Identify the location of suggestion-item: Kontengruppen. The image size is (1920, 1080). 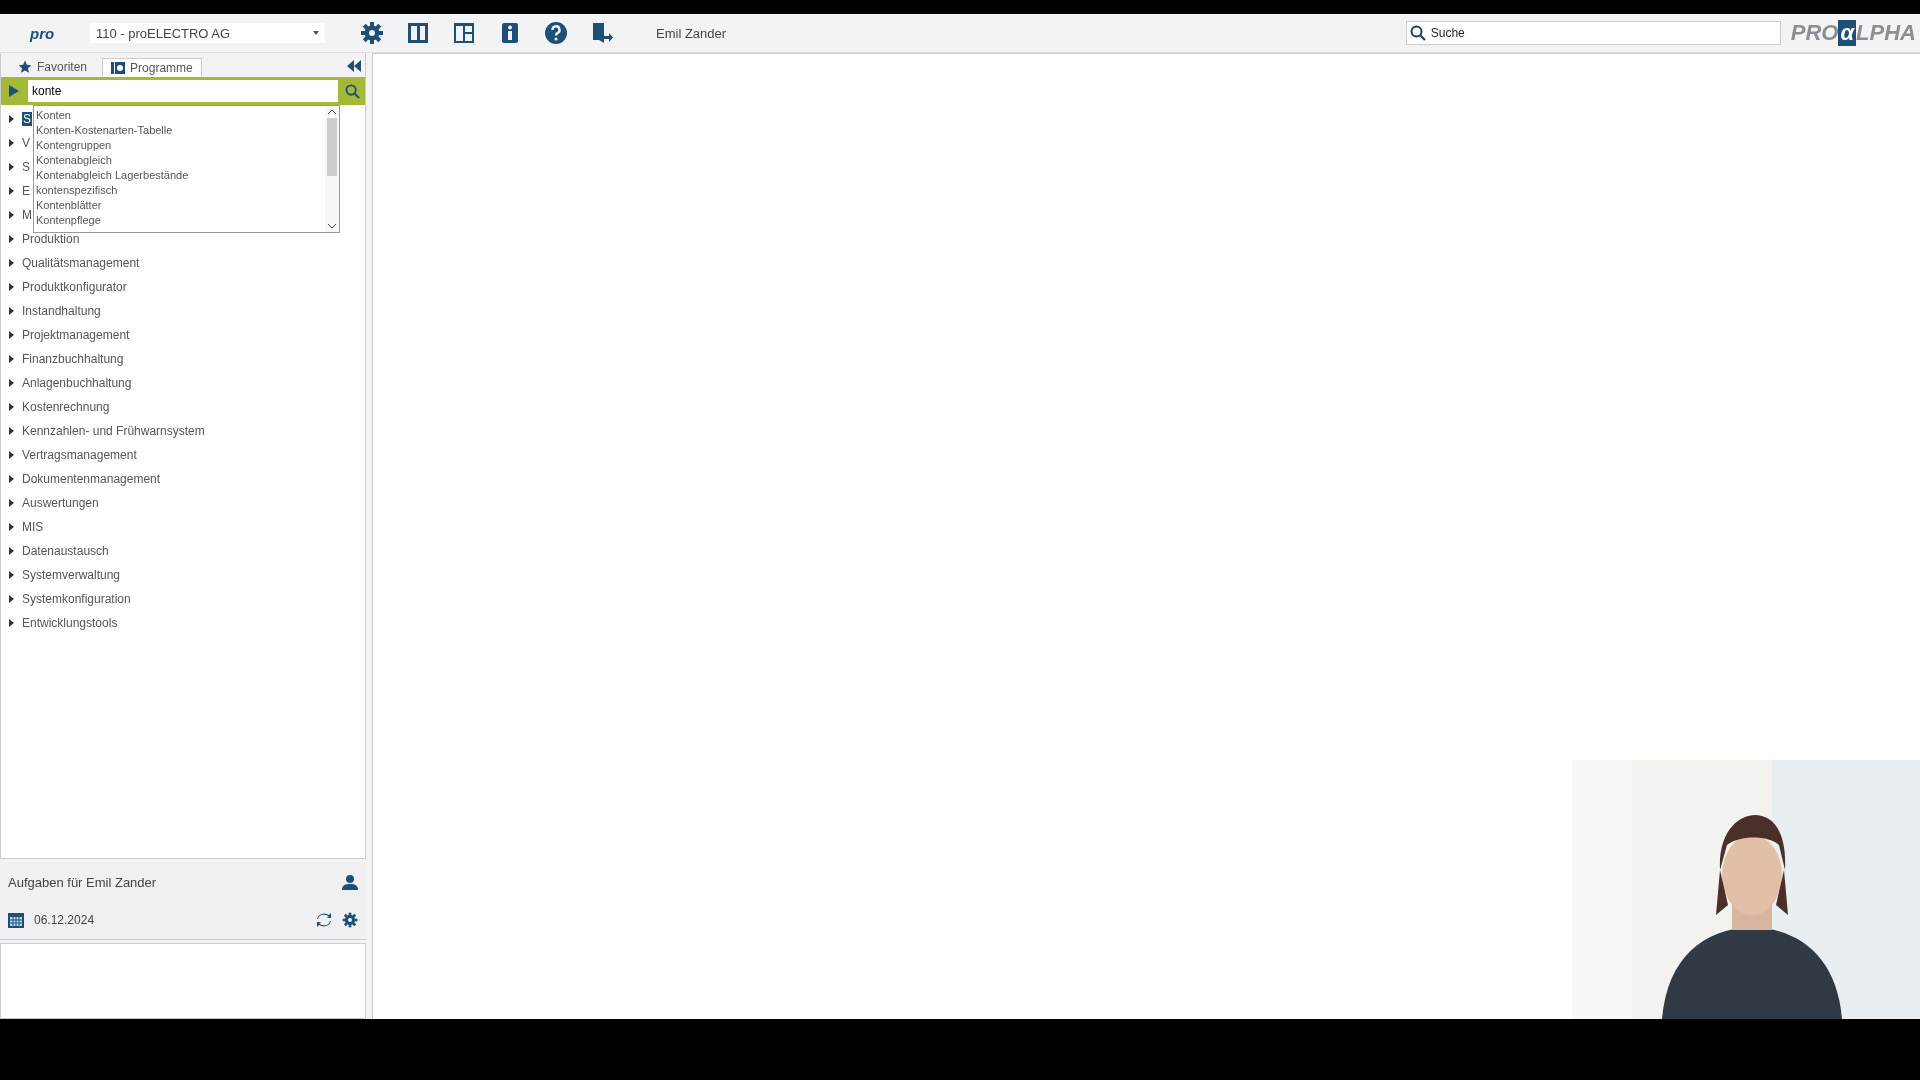
(179, 145).